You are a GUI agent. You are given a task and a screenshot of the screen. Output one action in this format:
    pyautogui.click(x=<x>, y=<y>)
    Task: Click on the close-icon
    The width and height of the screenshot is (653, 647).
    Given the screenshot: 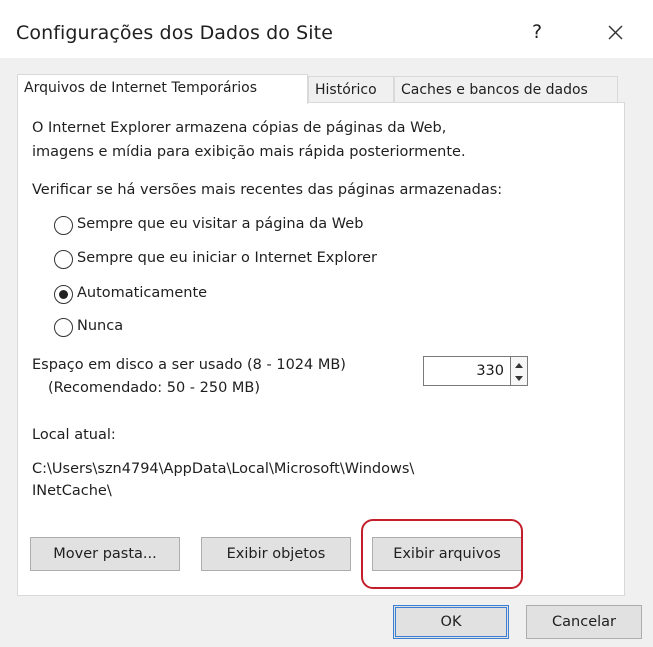 What is the action you would take?
    pyautogui.click(x=615, y=32)
    